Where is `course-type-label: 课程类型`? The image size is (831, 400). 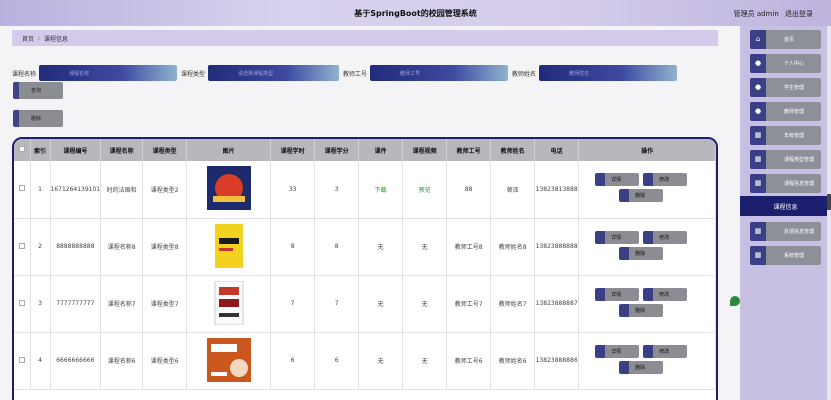
course-type-label: 课程类型 is located at coordinates (193, 74).